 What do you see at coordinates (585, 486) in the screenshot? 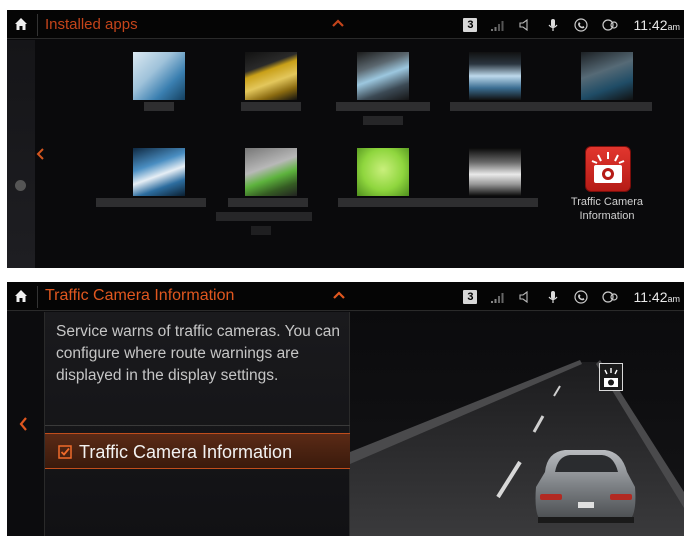
I see `car` at bounding box center [585, 486].